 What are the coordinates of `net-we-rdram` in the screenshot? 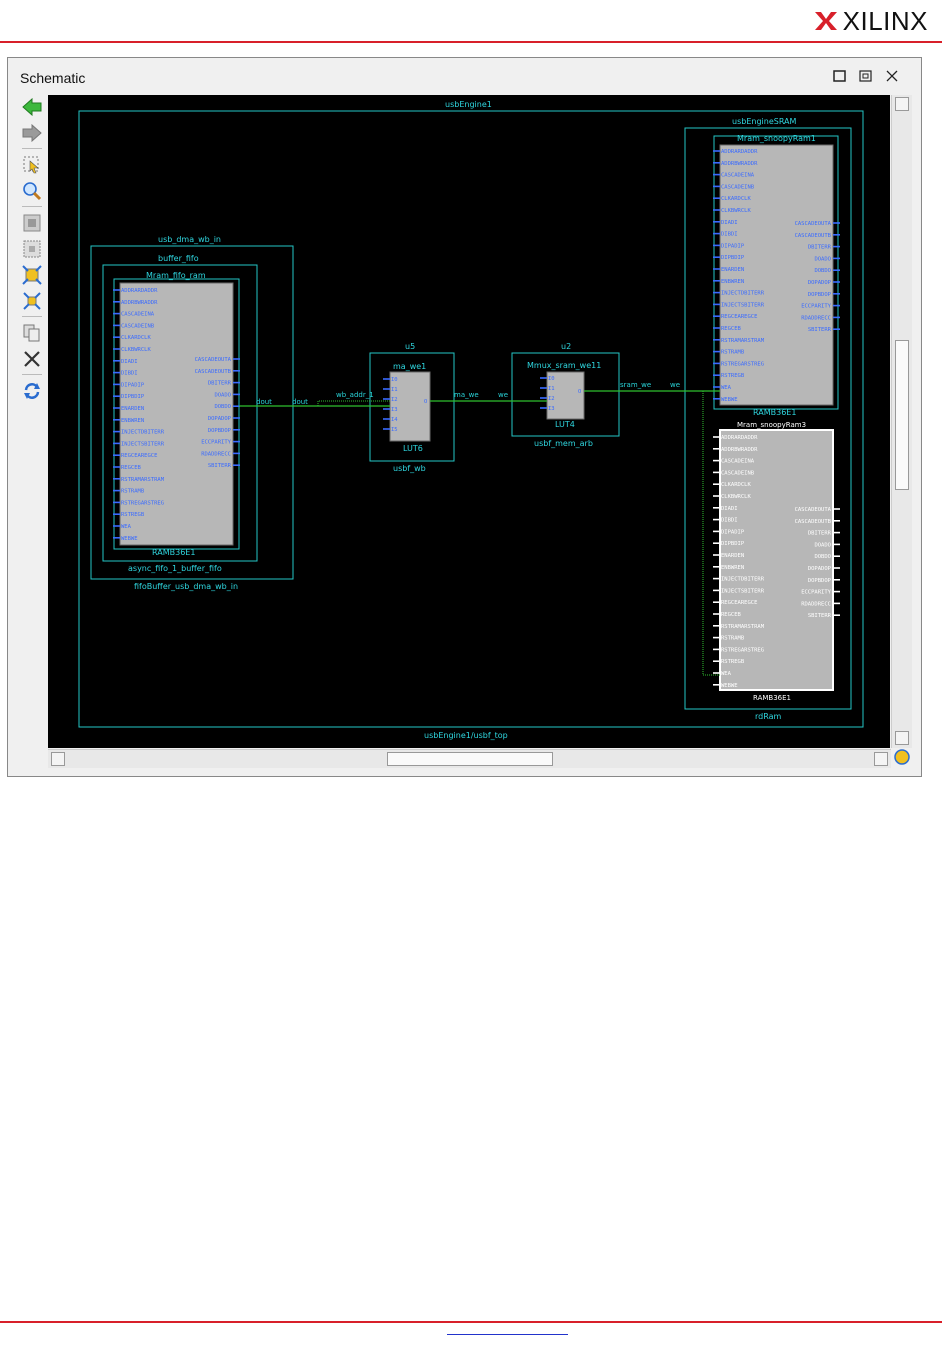 It's located at (711, 533).